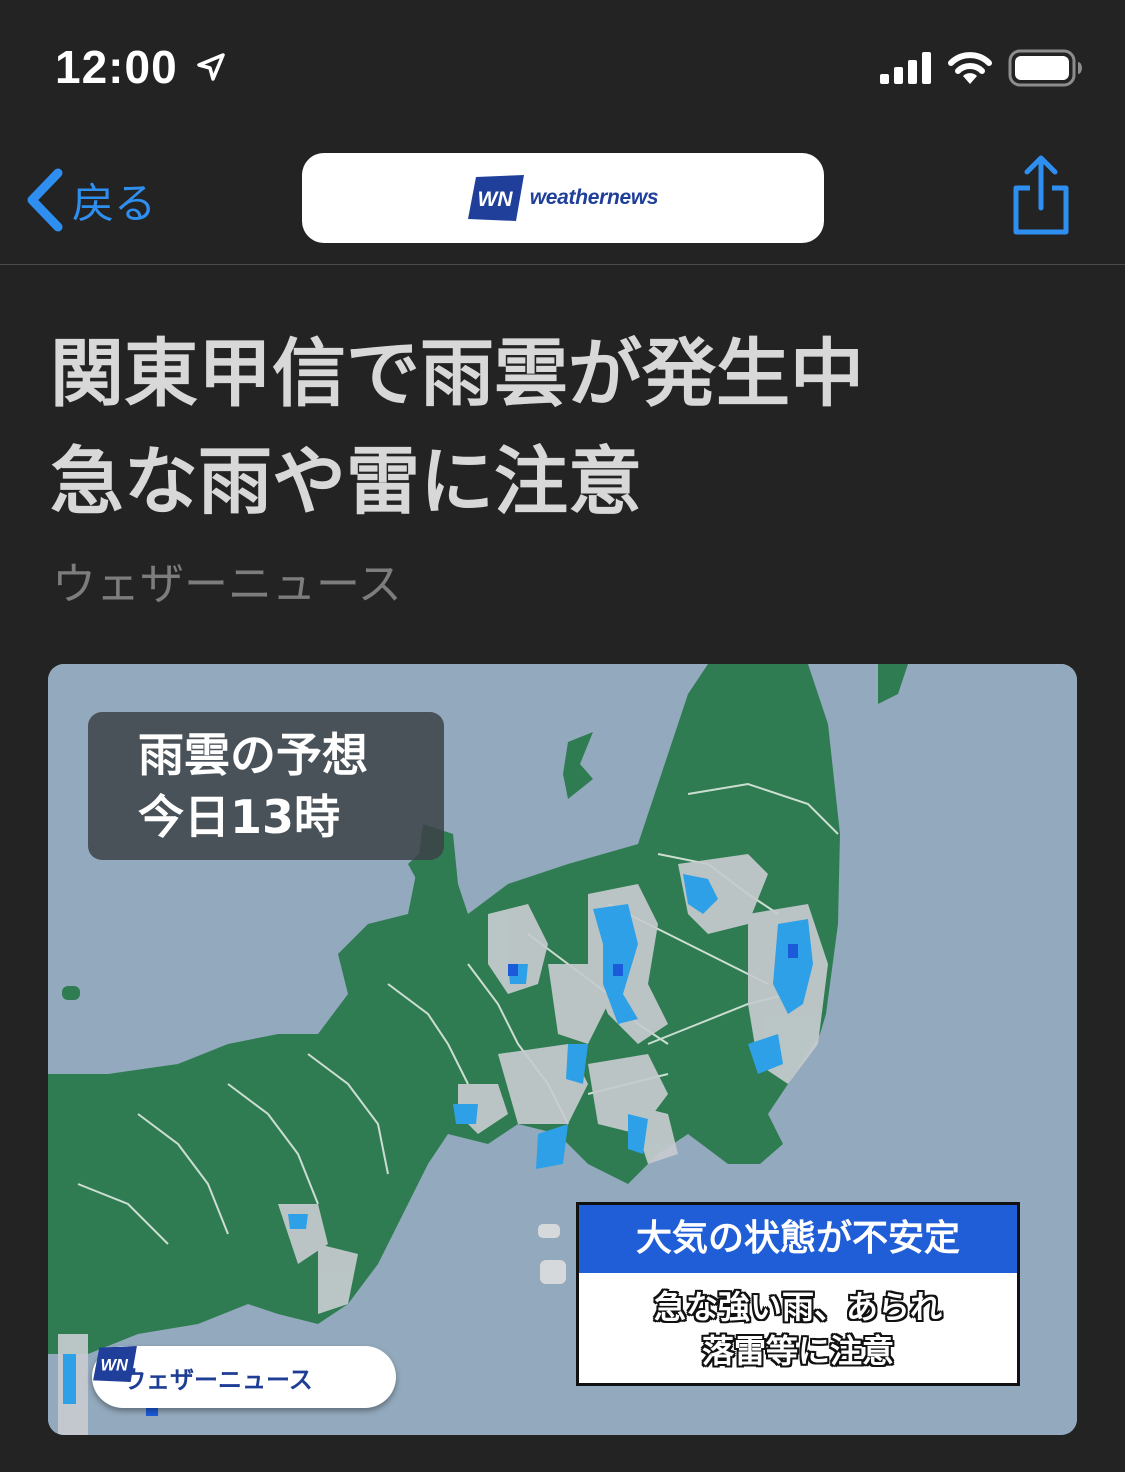  What do you see at coordinates (239, 817) in the screenshot?
I see `forecast-time: 今日13時` at bounding box center [239, 817].